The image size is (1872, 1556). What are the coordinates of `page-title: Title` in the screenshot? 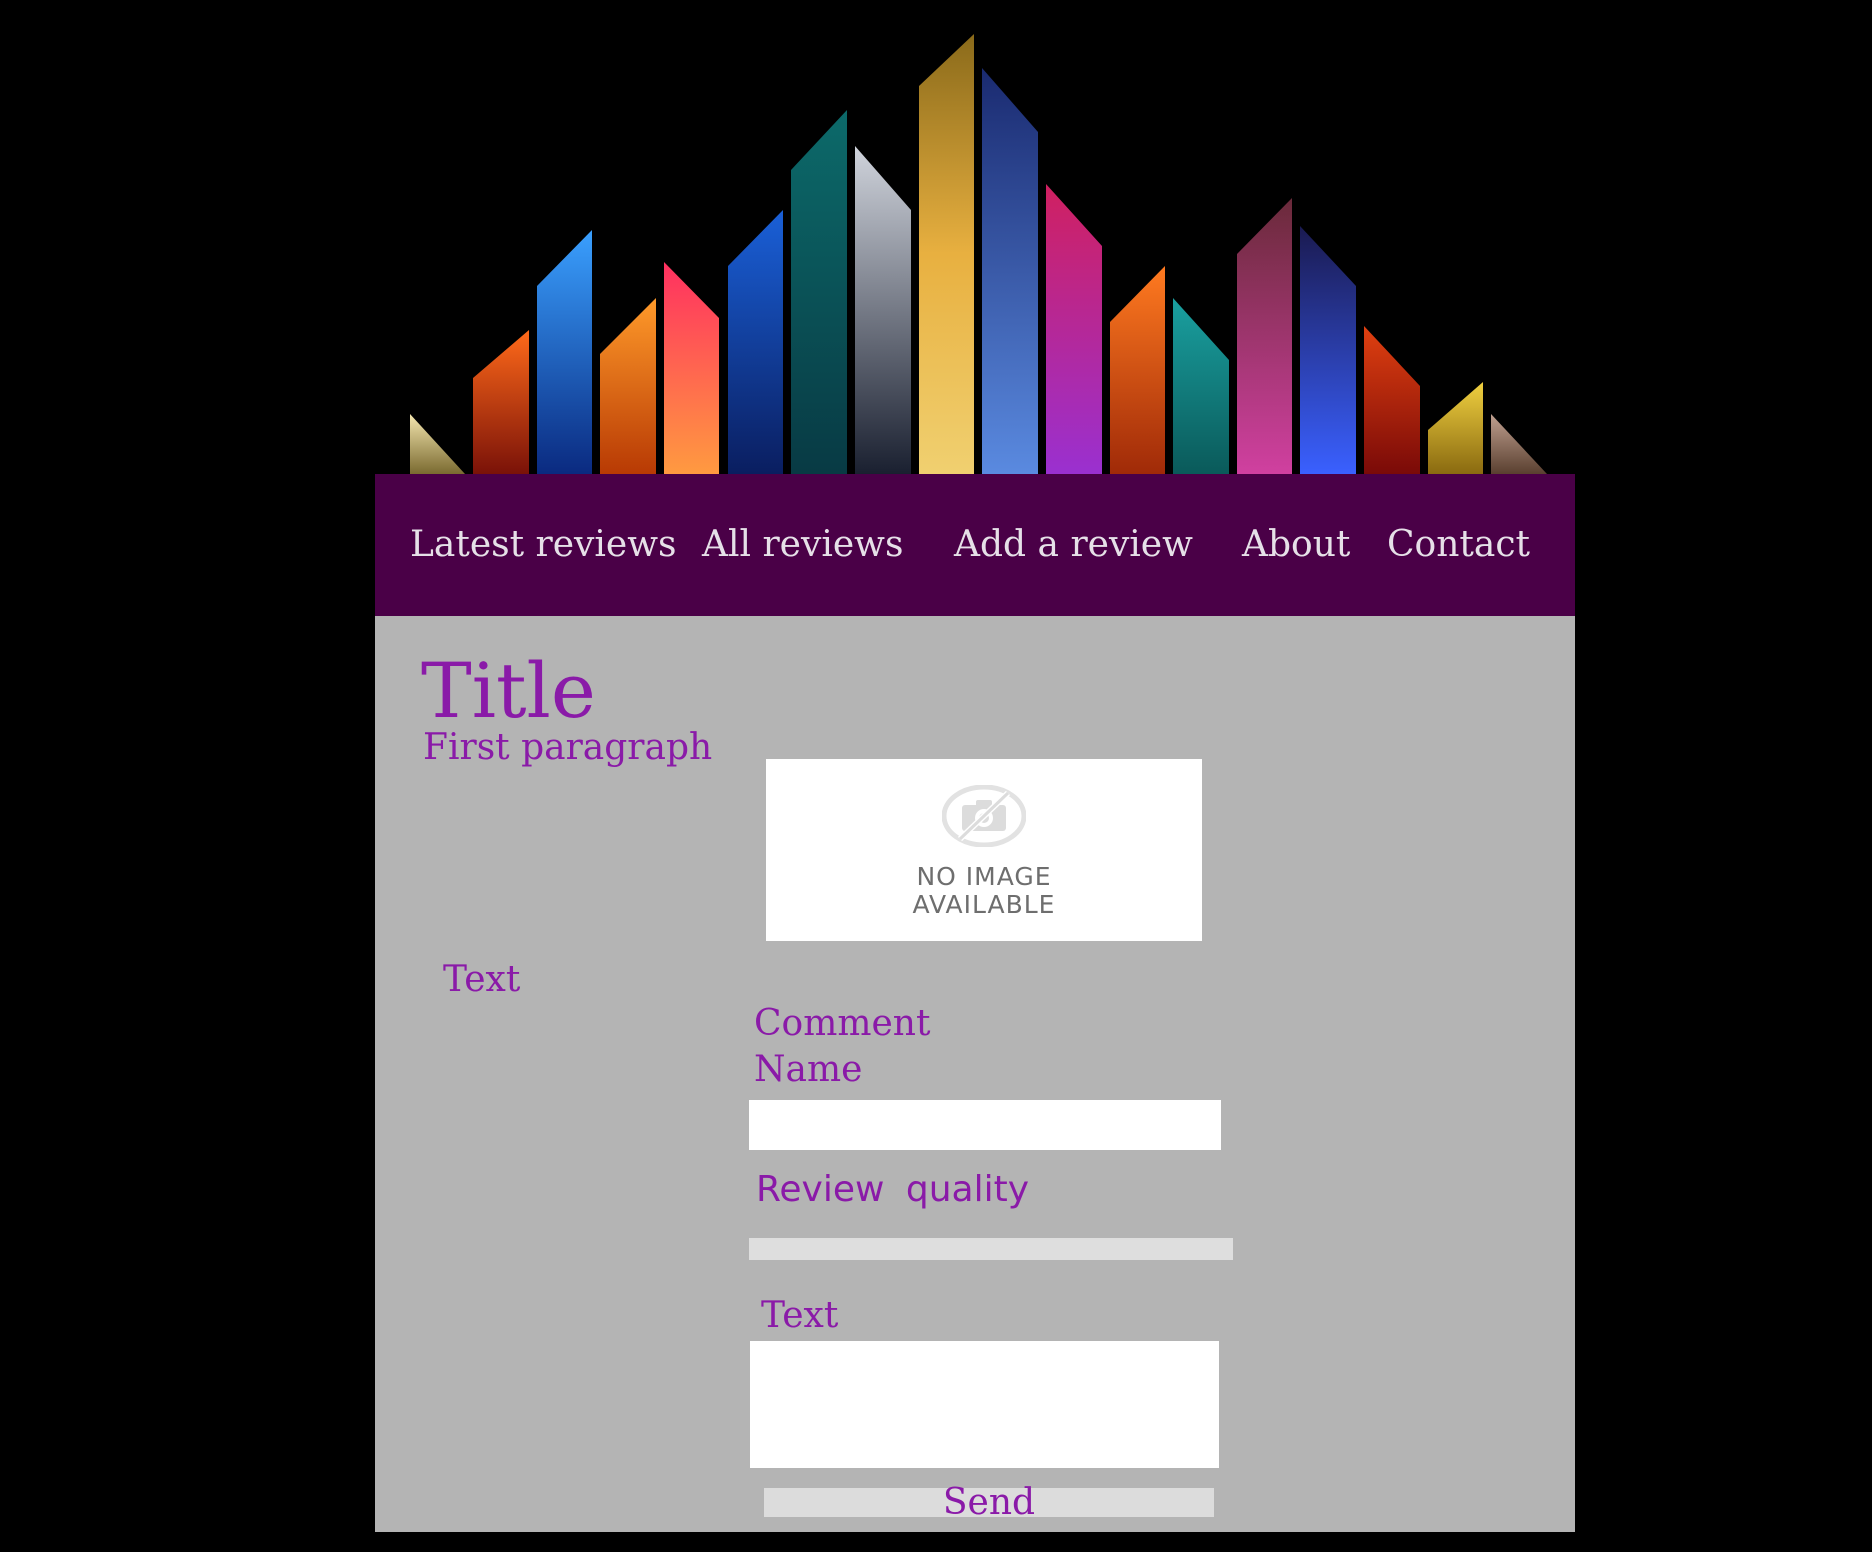 It's located at (508, 690).